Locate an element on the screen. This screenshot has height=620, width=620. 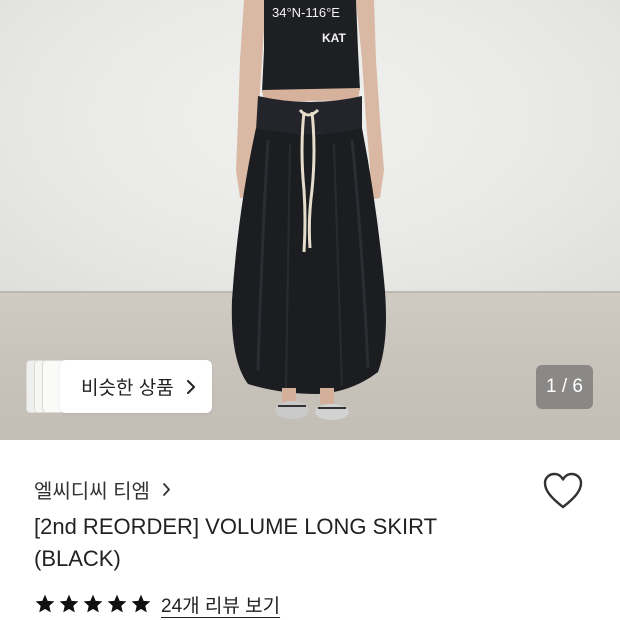
review-link: 24개 리뷰 보기 is located at coordinates (220, 604).